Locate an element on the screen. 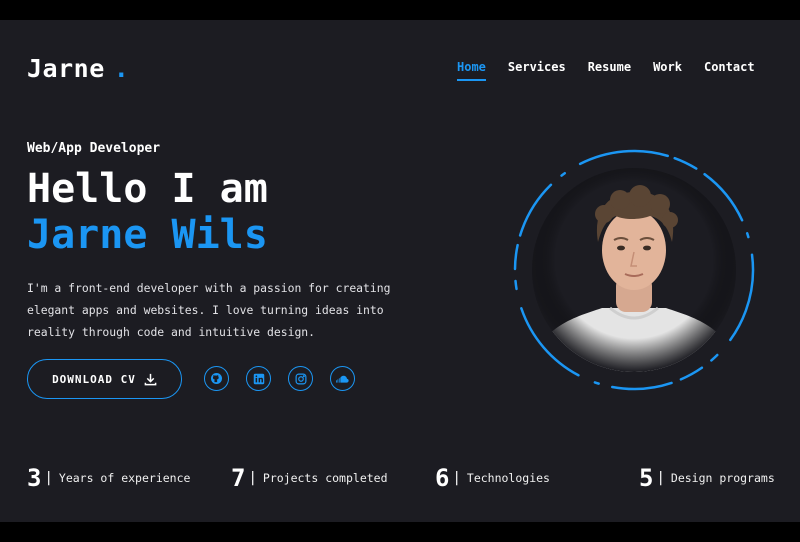  linkedin-icon is located at coordinates (258, 378).